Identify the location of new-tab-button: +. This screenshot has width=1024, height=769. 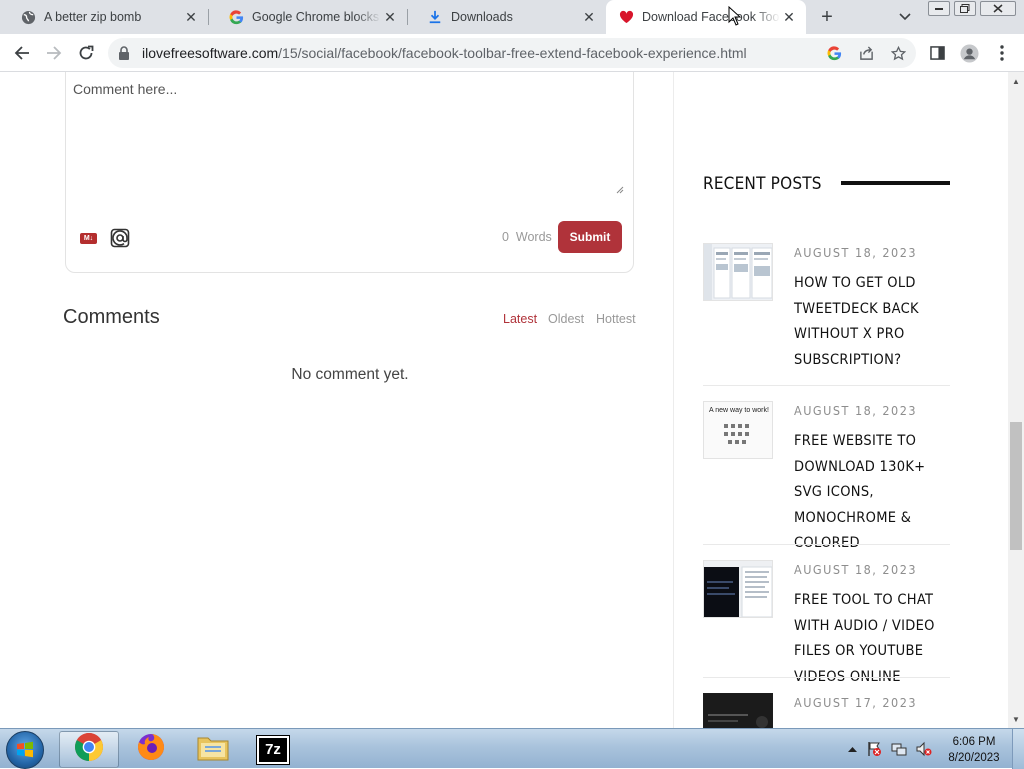
(827, 17).